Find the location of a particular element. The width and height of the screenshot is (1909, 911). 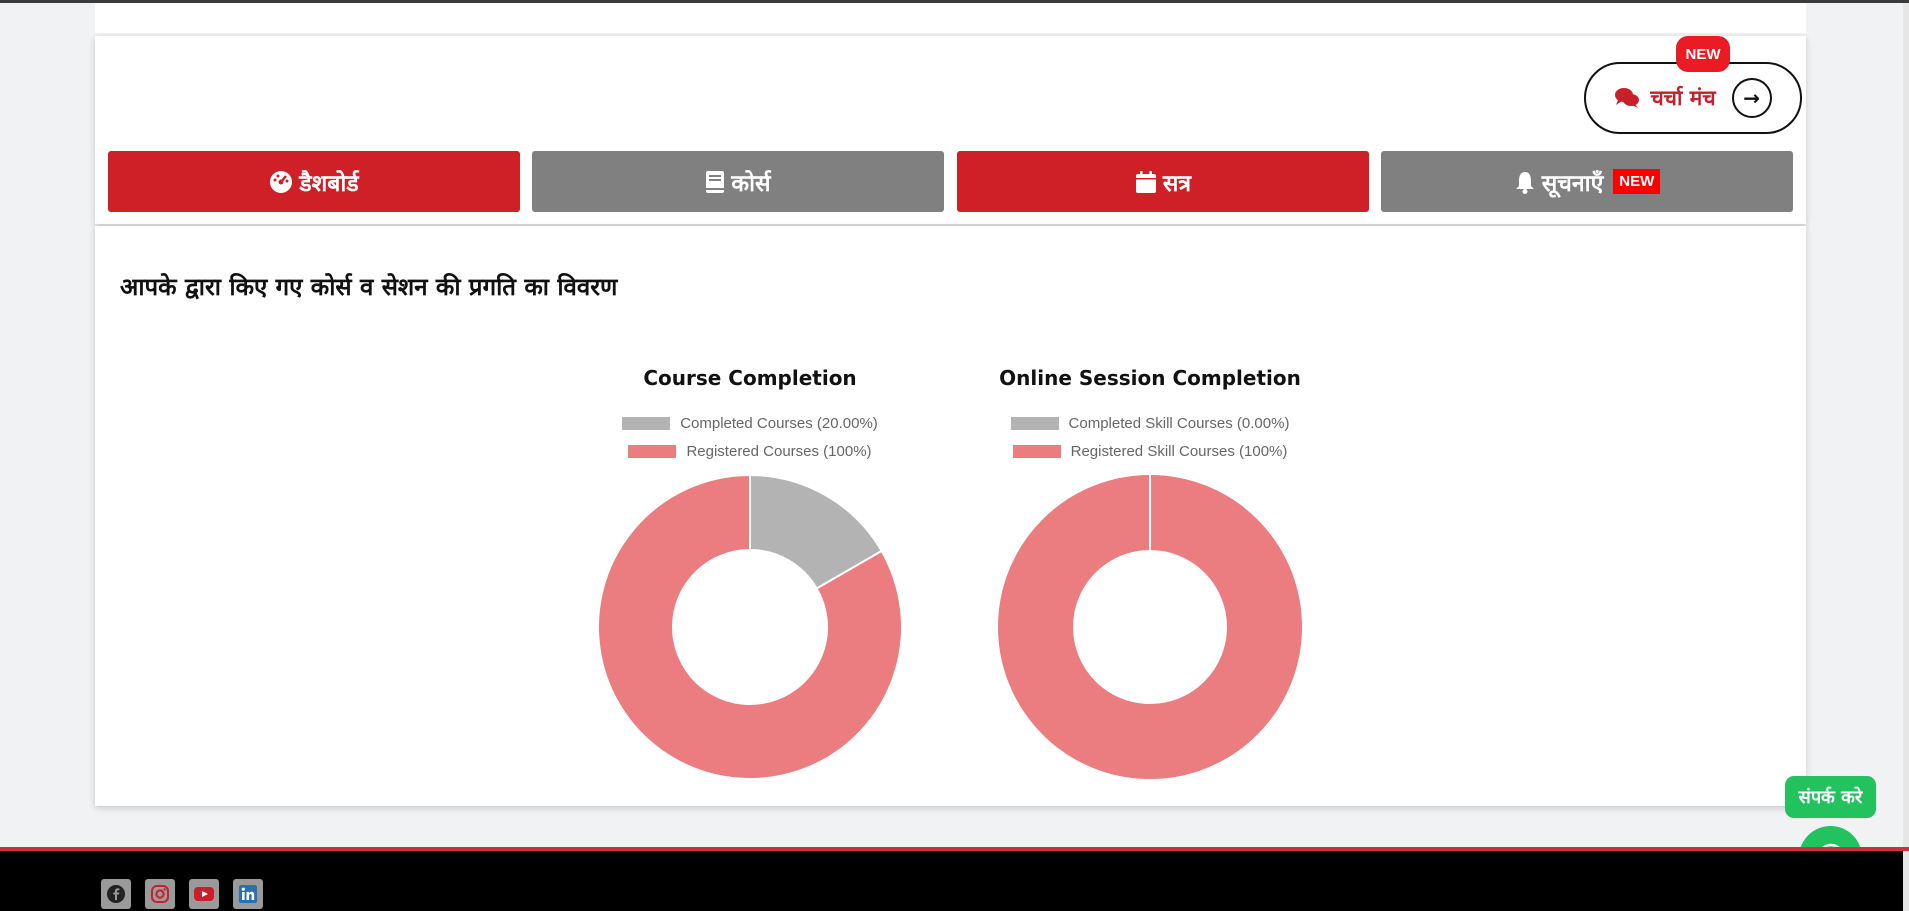

legend-completed-courses-label: Completed Courses (20.00%) is located at coordinates (779, 423).